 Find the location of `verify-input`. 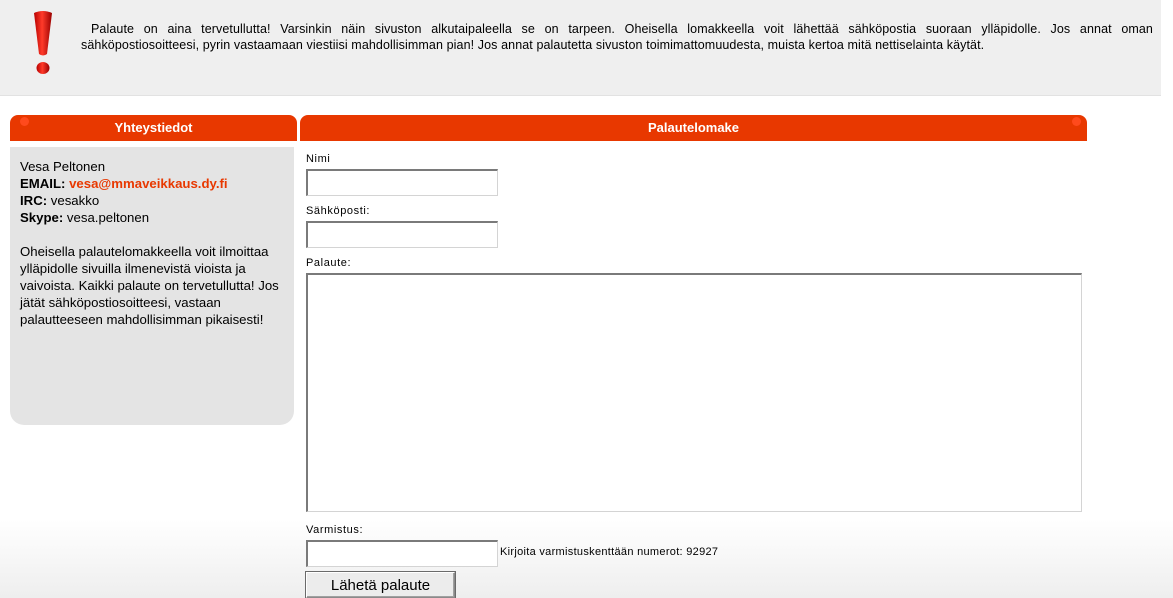

verify-input is located at coordinates (402, 553).